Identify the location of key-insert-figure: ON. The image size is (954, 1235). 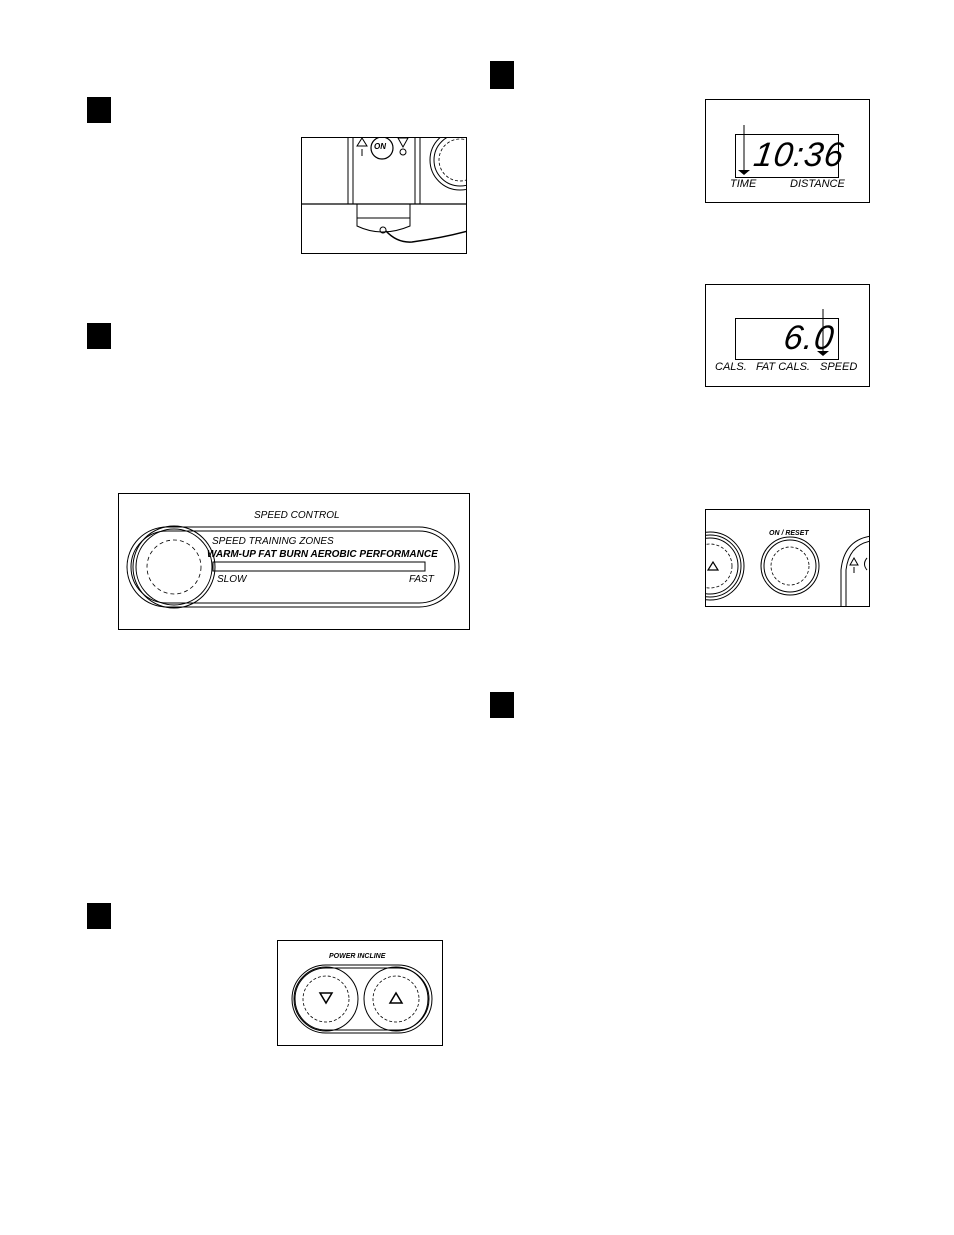
(384, 195).